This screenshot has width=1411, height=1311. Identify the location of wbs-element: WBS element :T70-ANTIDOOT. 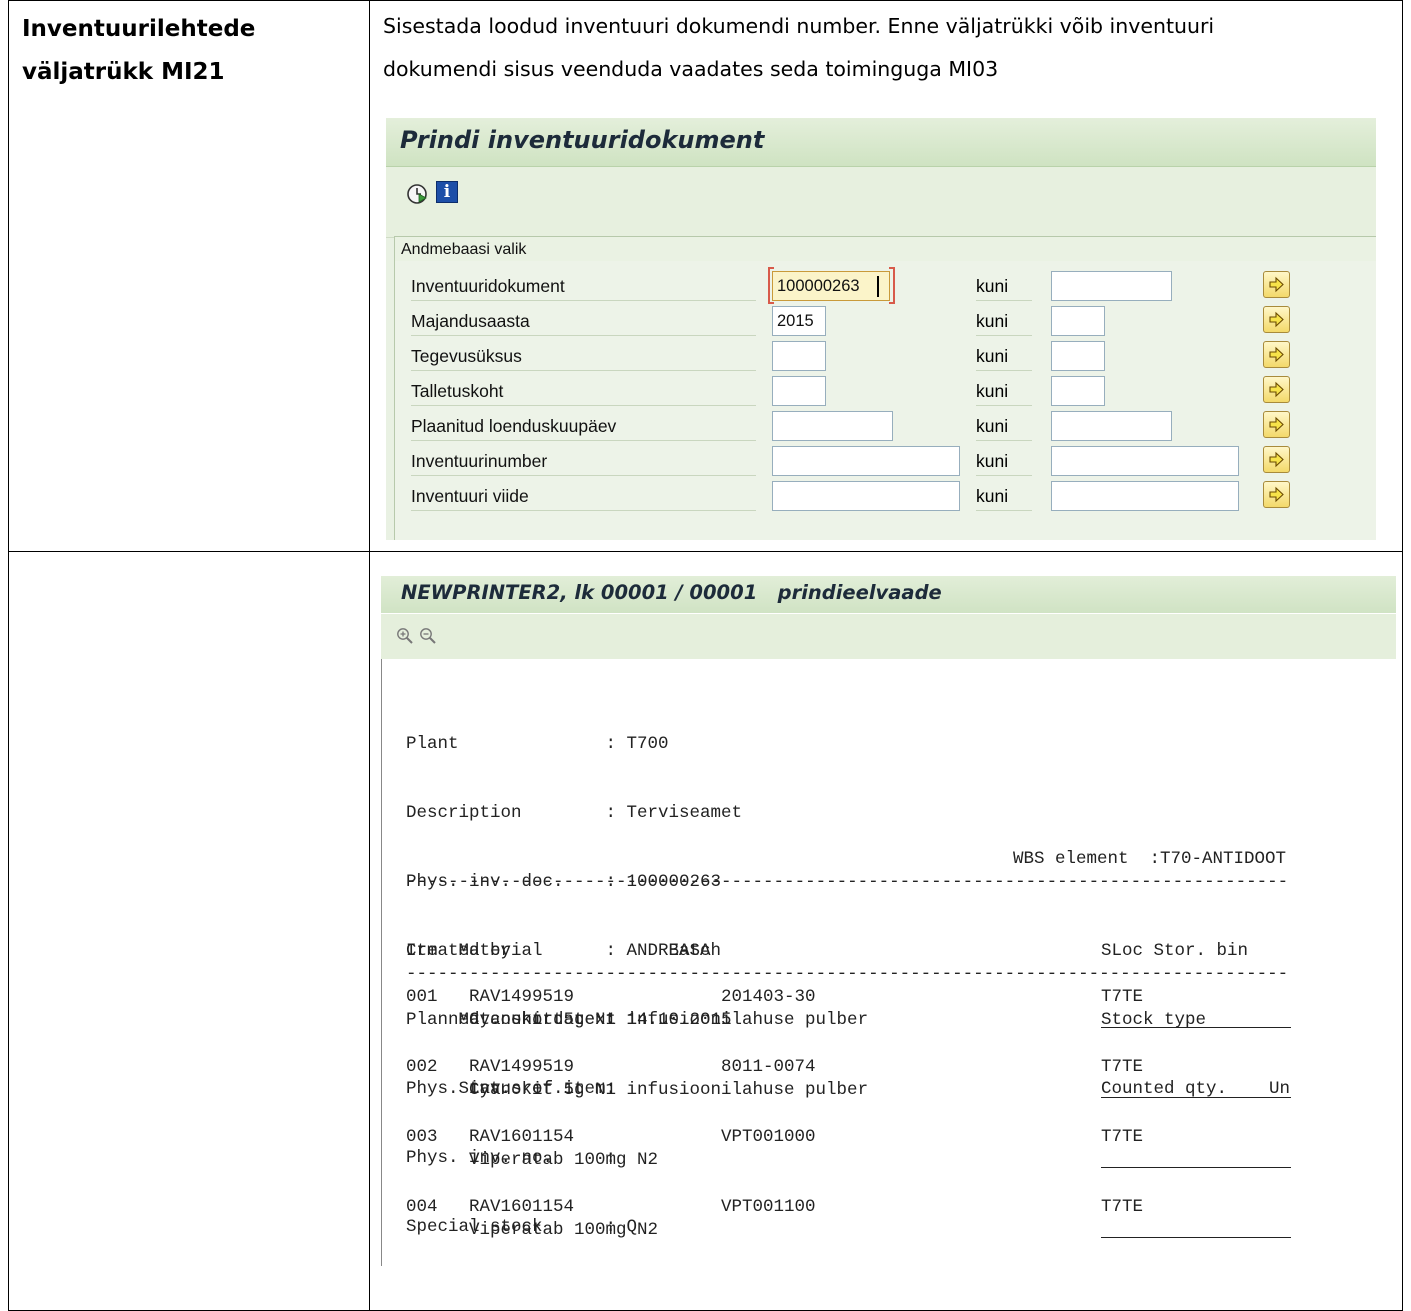
(1150, 859).